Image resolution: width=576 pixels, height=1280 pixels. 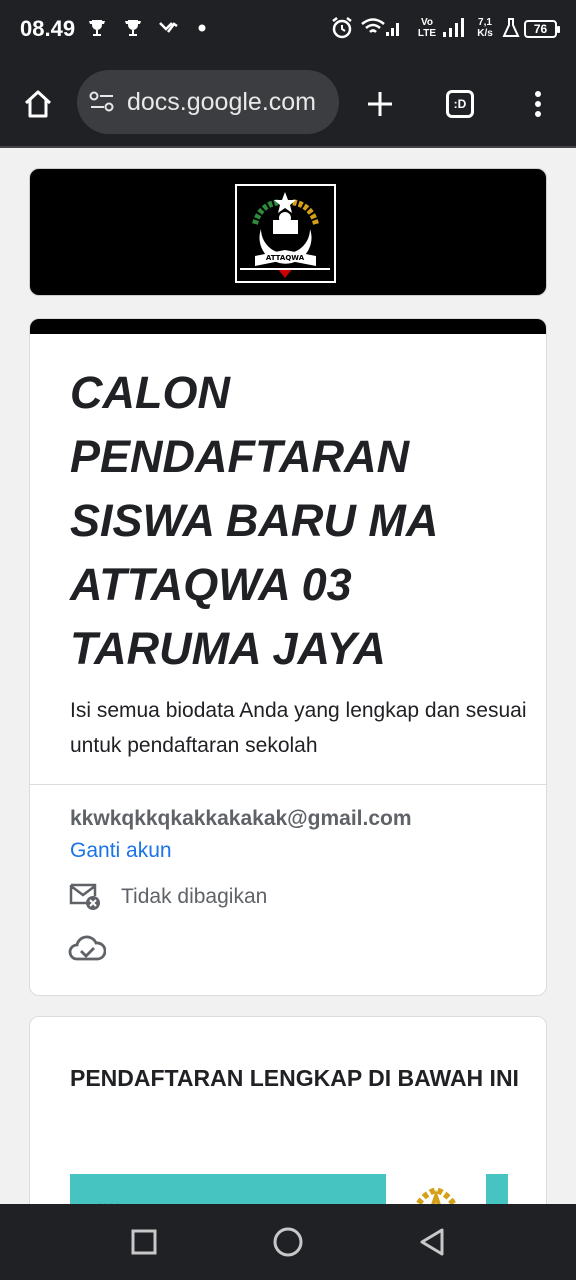 I want to click on address-bar: docs.google.com, so click(x=208, y=102).